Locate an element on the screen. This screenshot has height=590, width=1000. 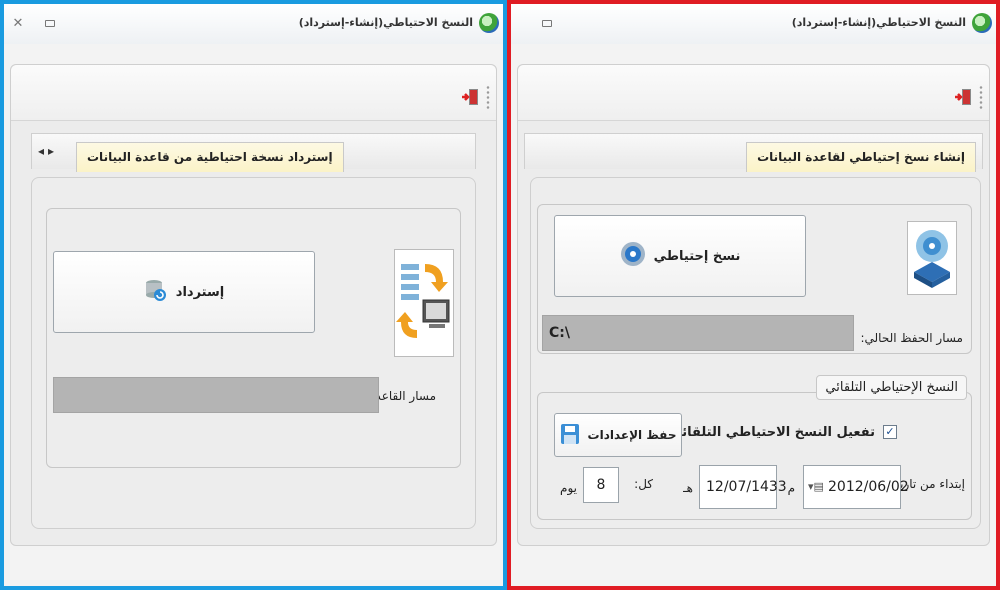
backup-illustration-icon is located at coordinates (932, 258).